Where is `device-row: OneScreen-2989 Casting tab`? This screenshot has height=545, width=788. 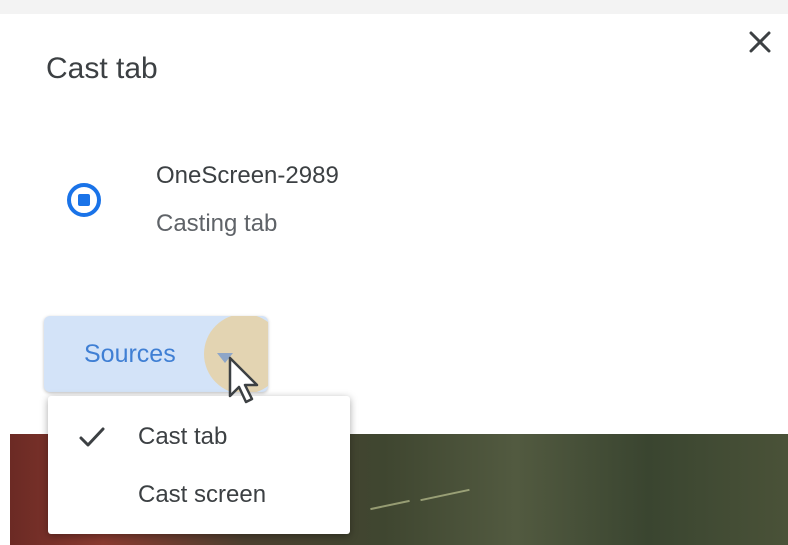 device-row: OneScreen-2989 Casting tab is located at coordinates (250, 200).